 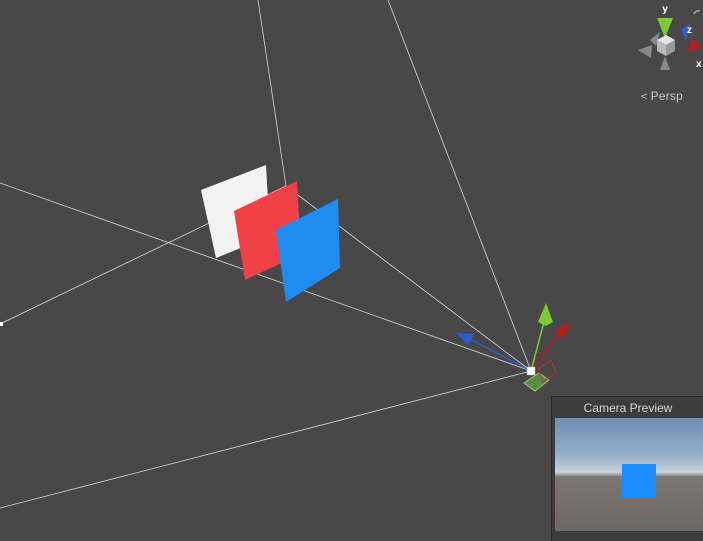 I want to click on camera-preview-title: Camera Preview, so click(x=628, y=408).